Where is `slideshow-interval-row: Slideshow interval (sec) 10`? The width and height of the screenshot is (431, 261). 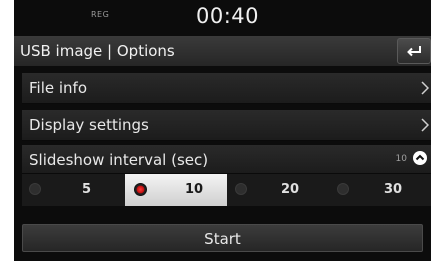
slideshow-interval-row: Slideshow interval (sec) 10 is located at coordinates (226, 159).